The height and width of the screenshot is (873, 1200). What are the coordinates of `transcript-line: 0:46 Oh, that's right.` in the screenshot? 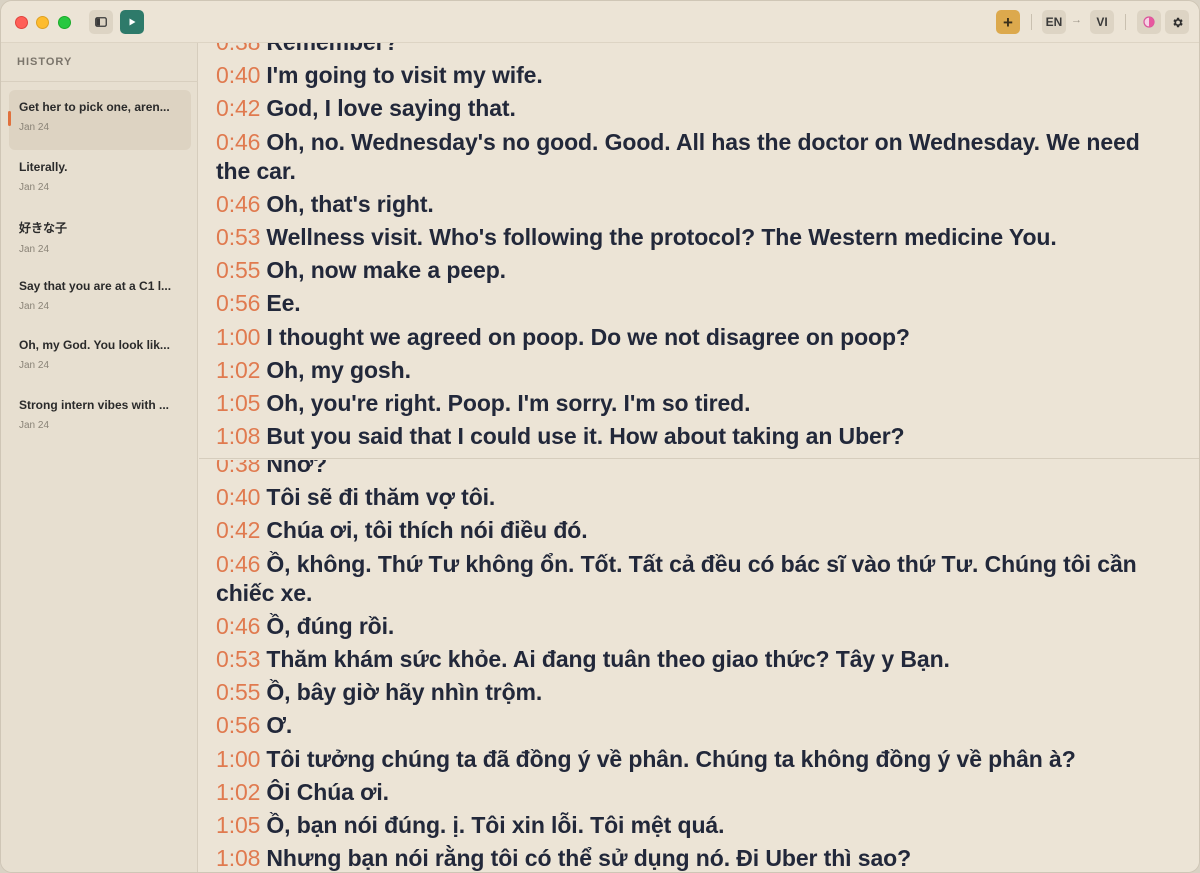 It's located at (693, 204).